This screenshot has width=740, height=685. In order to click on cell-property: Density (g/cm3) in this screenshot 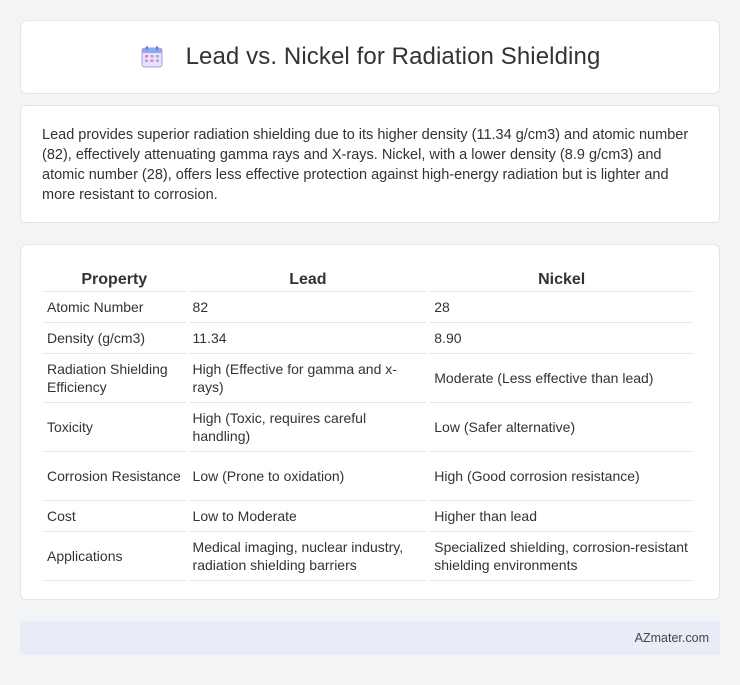, I will do `click(114, 338)`.